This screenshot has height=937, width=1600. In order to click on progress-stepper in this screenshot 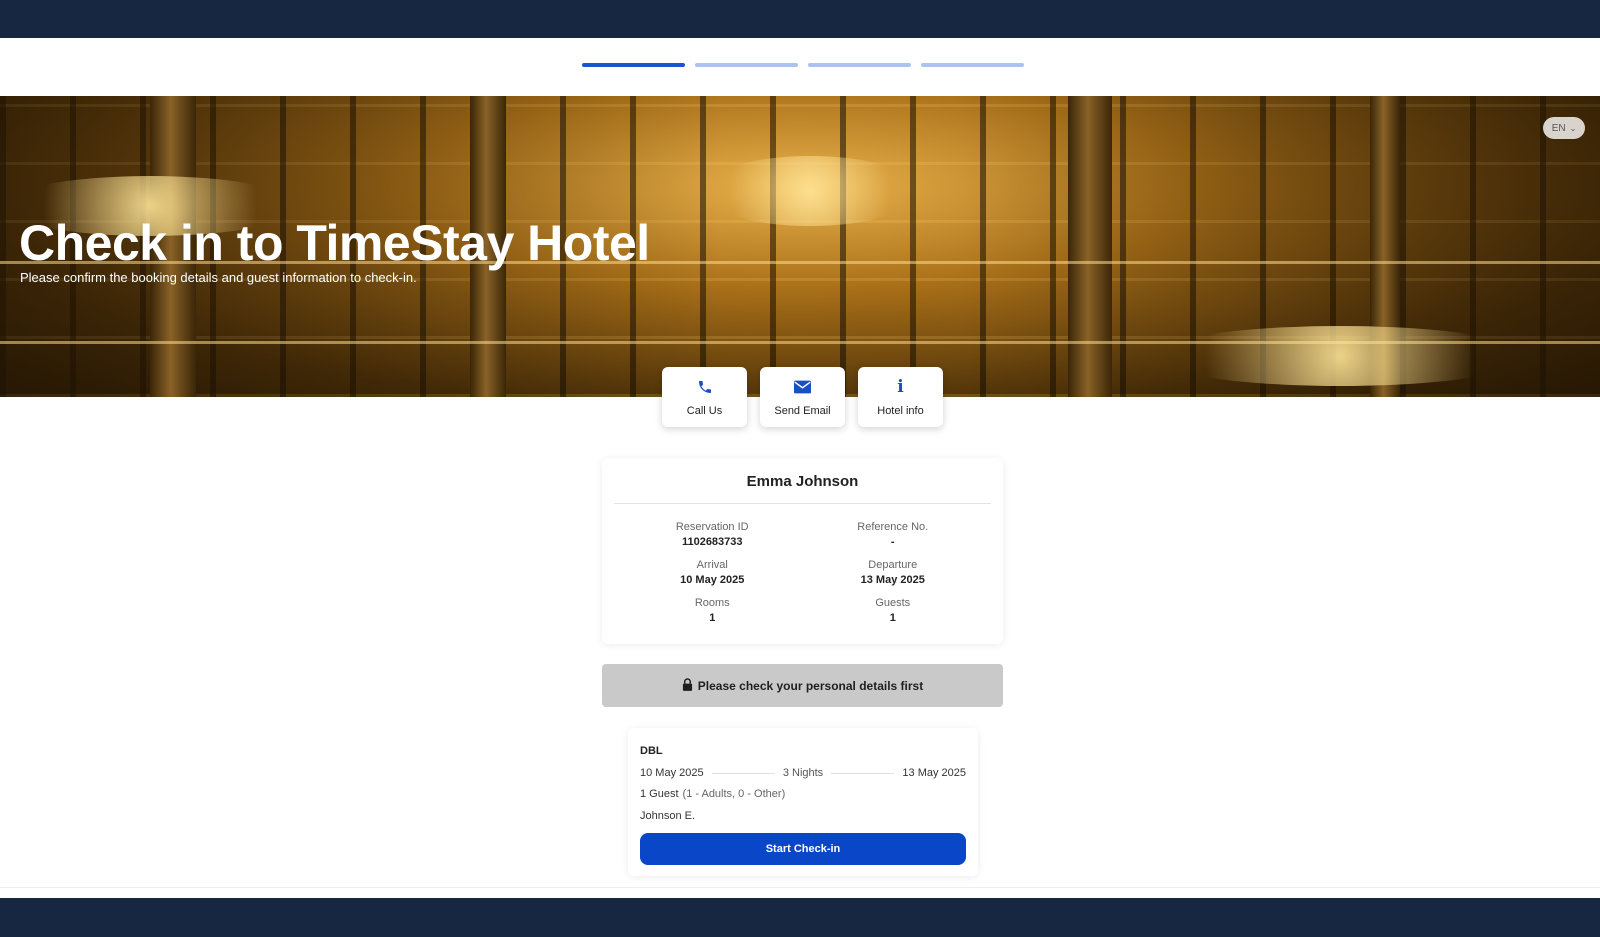, I will do `click(803, 65)`.